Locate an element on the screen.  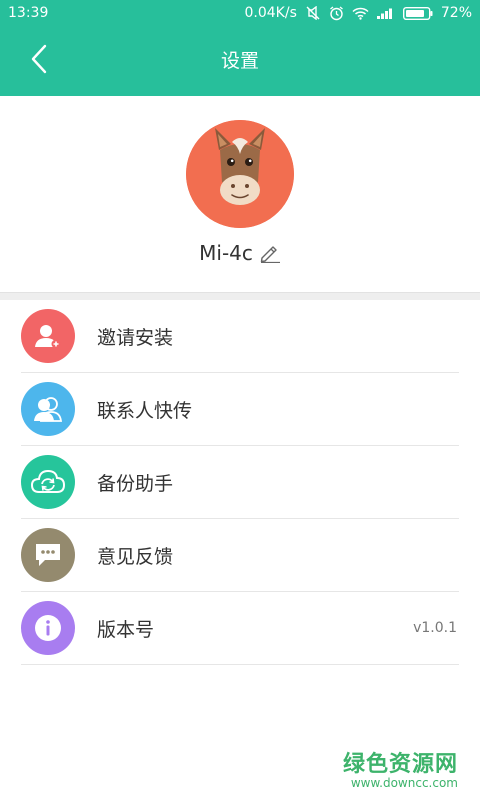
section-divider is located at coordinates (240, 296).